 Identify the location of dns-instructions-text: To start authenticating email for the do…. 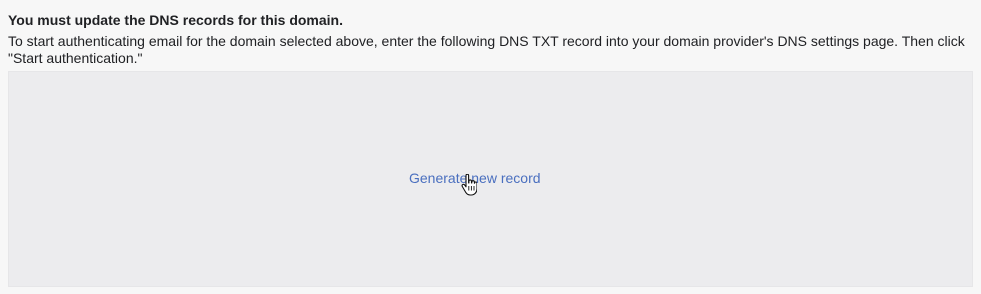
(486, 49).